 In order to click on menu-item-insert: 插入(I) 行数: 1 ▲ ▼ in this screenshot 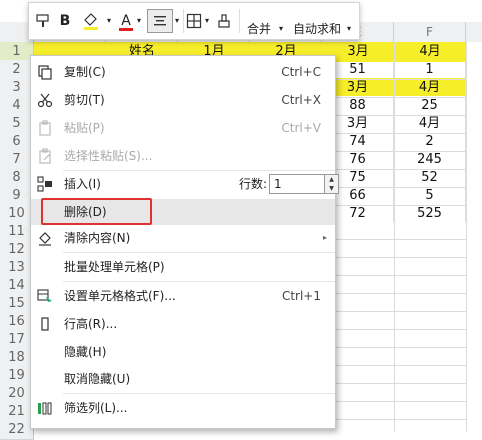, I will do `click(185, 184)`.